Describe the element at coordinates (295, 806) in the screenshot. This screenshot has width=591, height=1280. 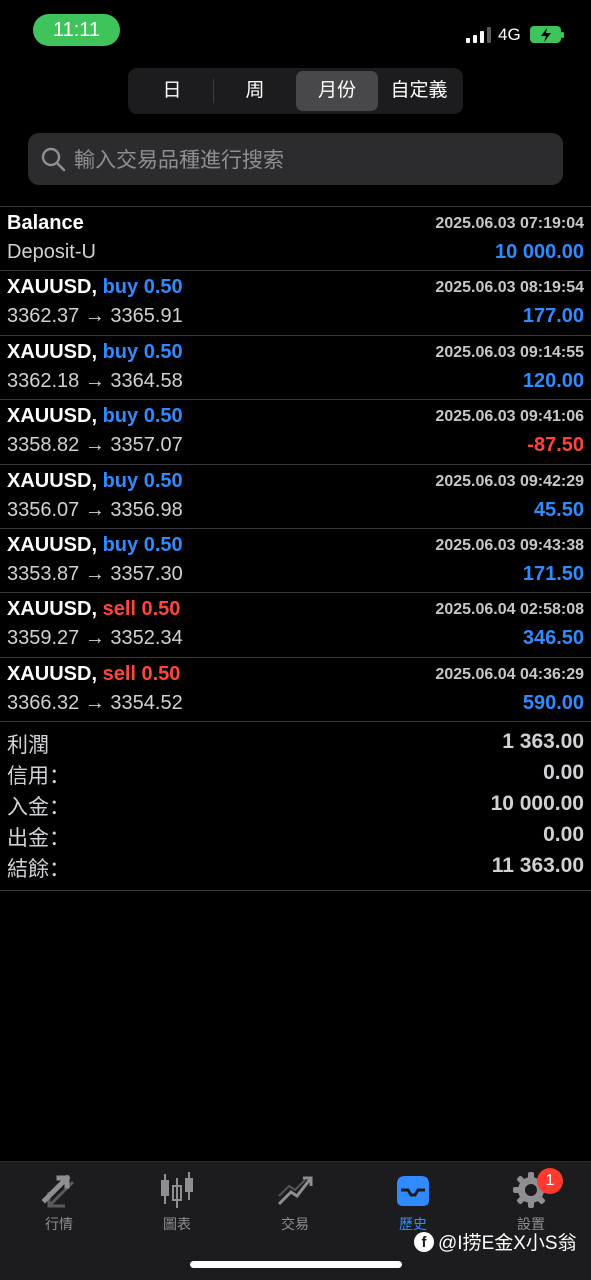
I see `summary-deposit: 入金： 10 000.00` at that location.